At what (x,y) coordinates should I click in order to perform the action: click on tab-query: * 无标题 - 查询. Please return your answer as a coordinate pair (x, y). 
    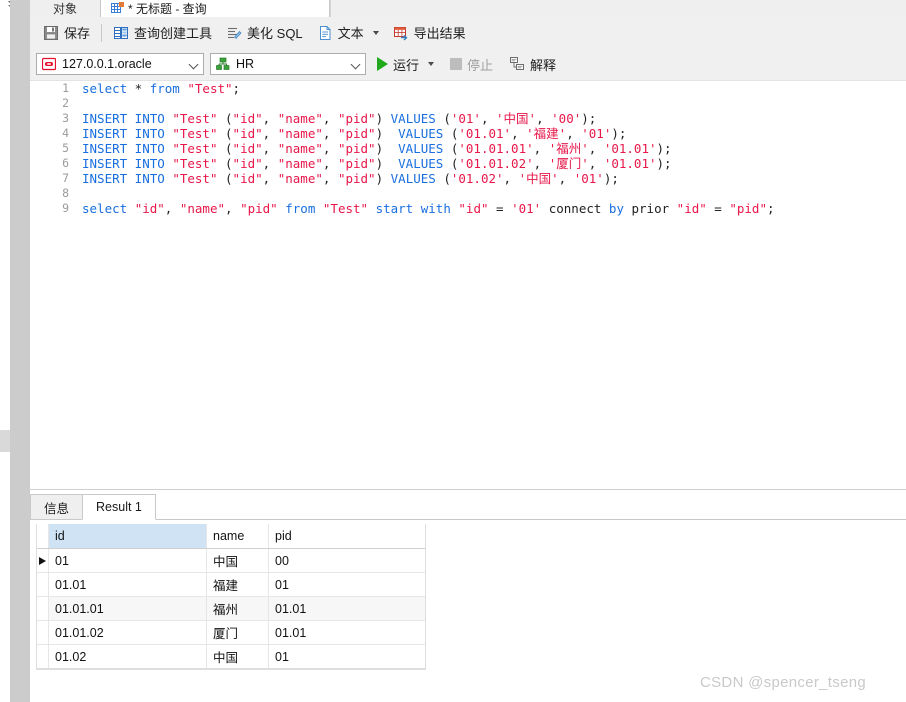
    Looking at the image, I should click on (215, 8).